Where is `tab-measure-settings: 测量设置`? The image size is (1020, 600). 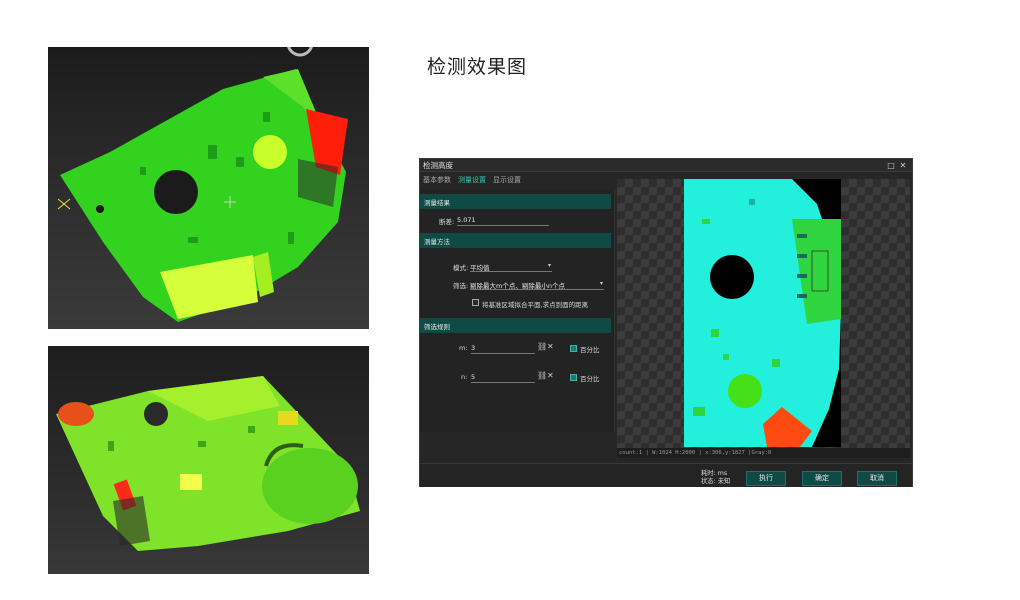
tab-measure-settings: 测量设置 is located at coordinates (472, 180).